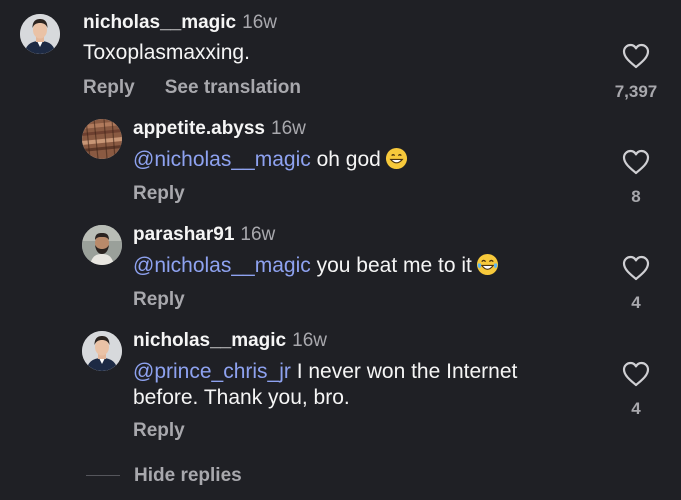 The image size is (681, 500). I want to click on comment-text: @nicholas__magic oh god, so click(363, 160).